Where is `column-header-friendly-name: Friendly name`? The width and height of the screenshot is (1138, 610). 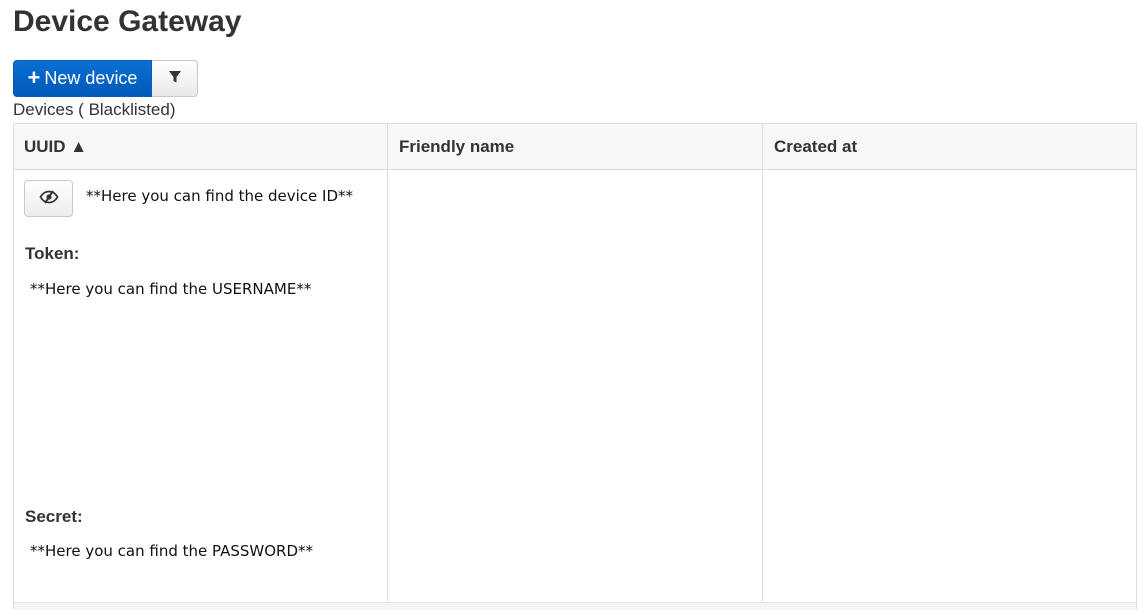 column-header-friendly-name: Friendly name is located at coordinates (576, 147).